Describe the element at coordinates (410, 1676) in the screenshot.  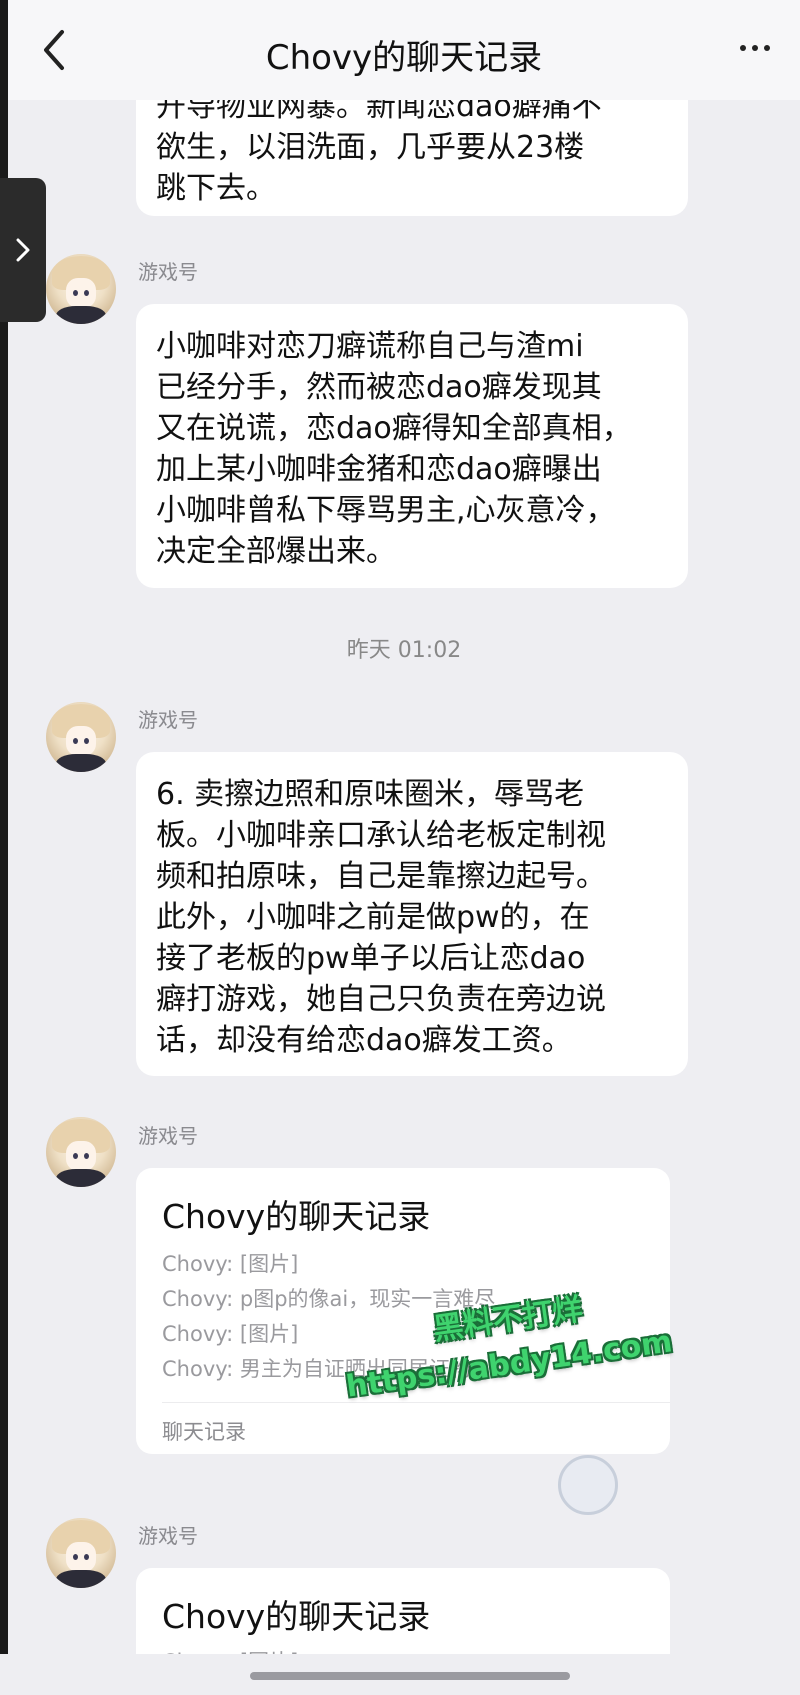
I see `home-indicator` at that location.